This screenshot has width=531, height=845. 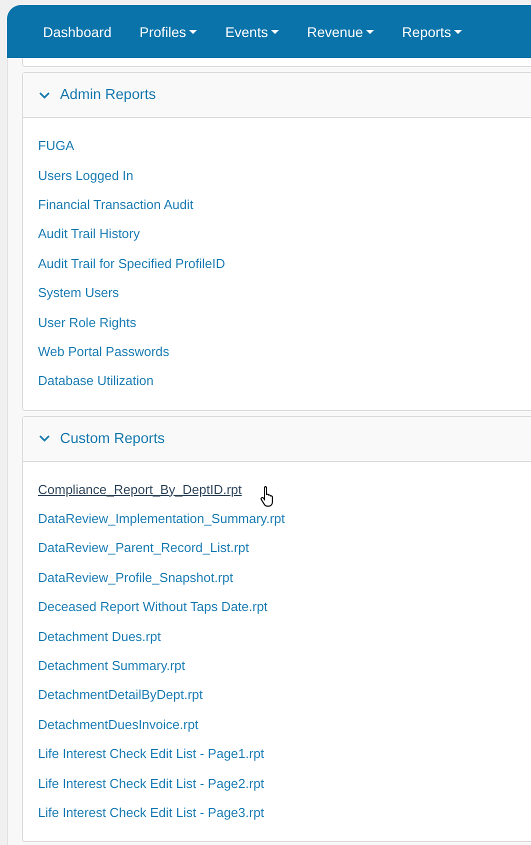 I want to click on nav-link: Events, so click(x=252, y=32).